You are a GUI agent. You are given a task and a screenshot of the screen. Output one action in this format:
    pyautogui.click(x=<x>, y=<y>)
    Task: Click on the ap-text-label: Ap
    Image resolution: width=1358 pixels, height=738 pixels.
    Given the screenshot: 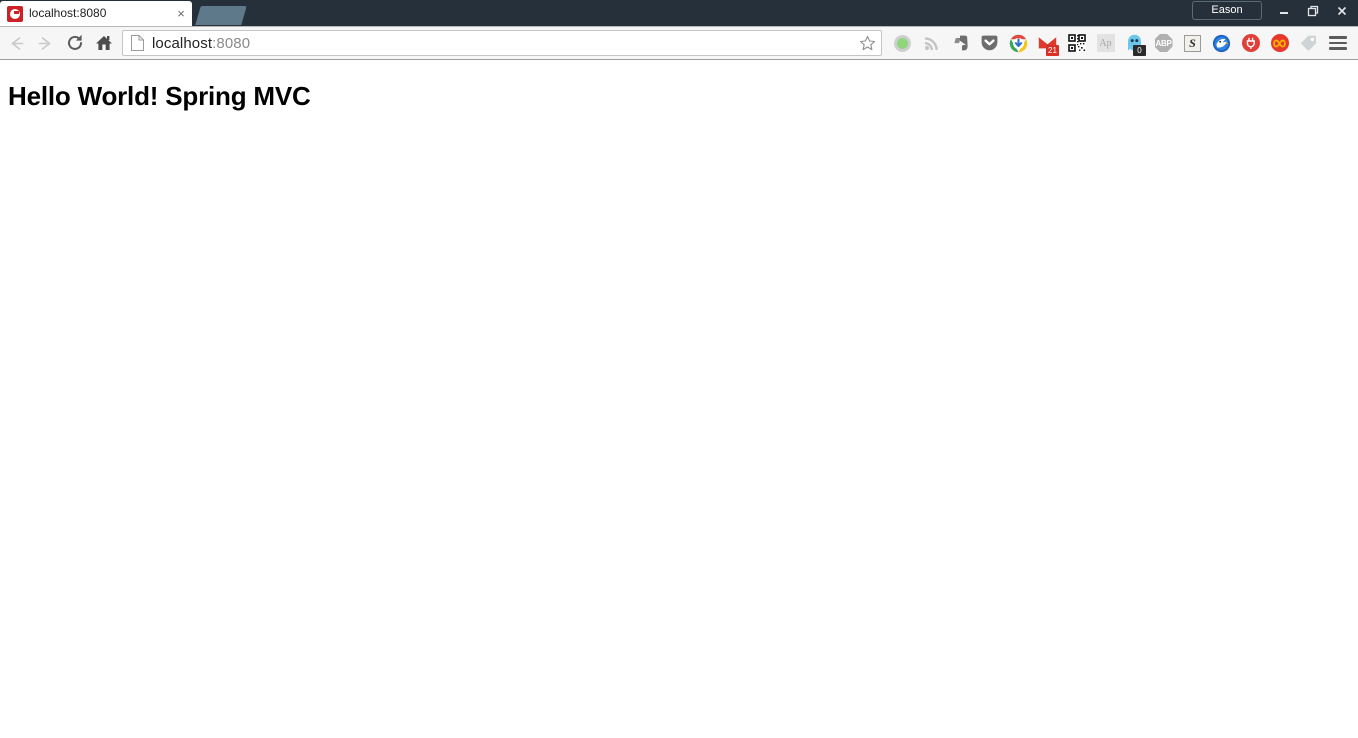 What is the action you would take?
    pyautogui.click(x=1105, y=43)
    